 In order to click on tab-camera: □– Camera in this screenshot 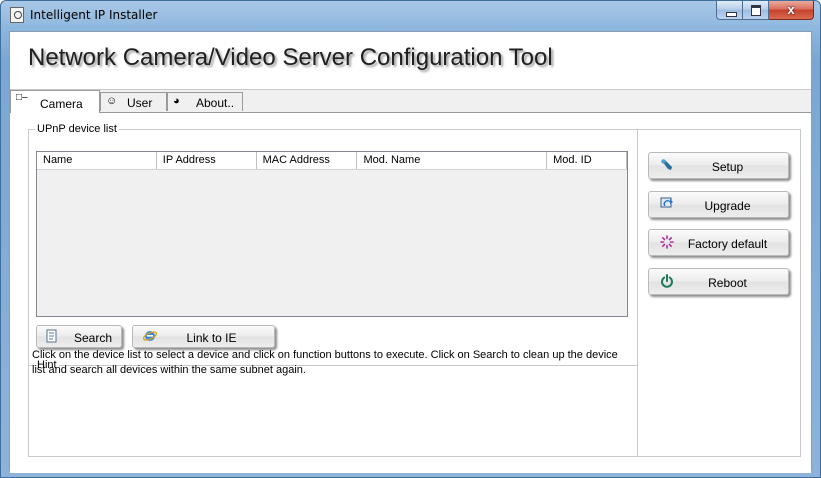, I will do `click(55, 101)`.